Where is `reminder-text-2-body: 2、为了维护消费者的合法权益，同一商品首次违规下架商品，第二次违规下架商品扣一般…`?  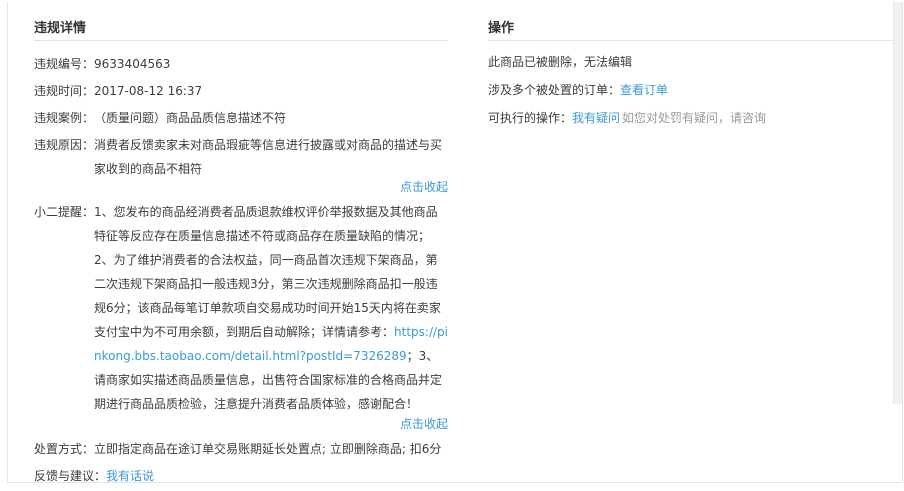
reminder-text-2-body: 2、为了维护消费者的合法权益，同一商品首次违规下架商品，第二次违规下架商品扣一般… is located at coordinates (267, 296).